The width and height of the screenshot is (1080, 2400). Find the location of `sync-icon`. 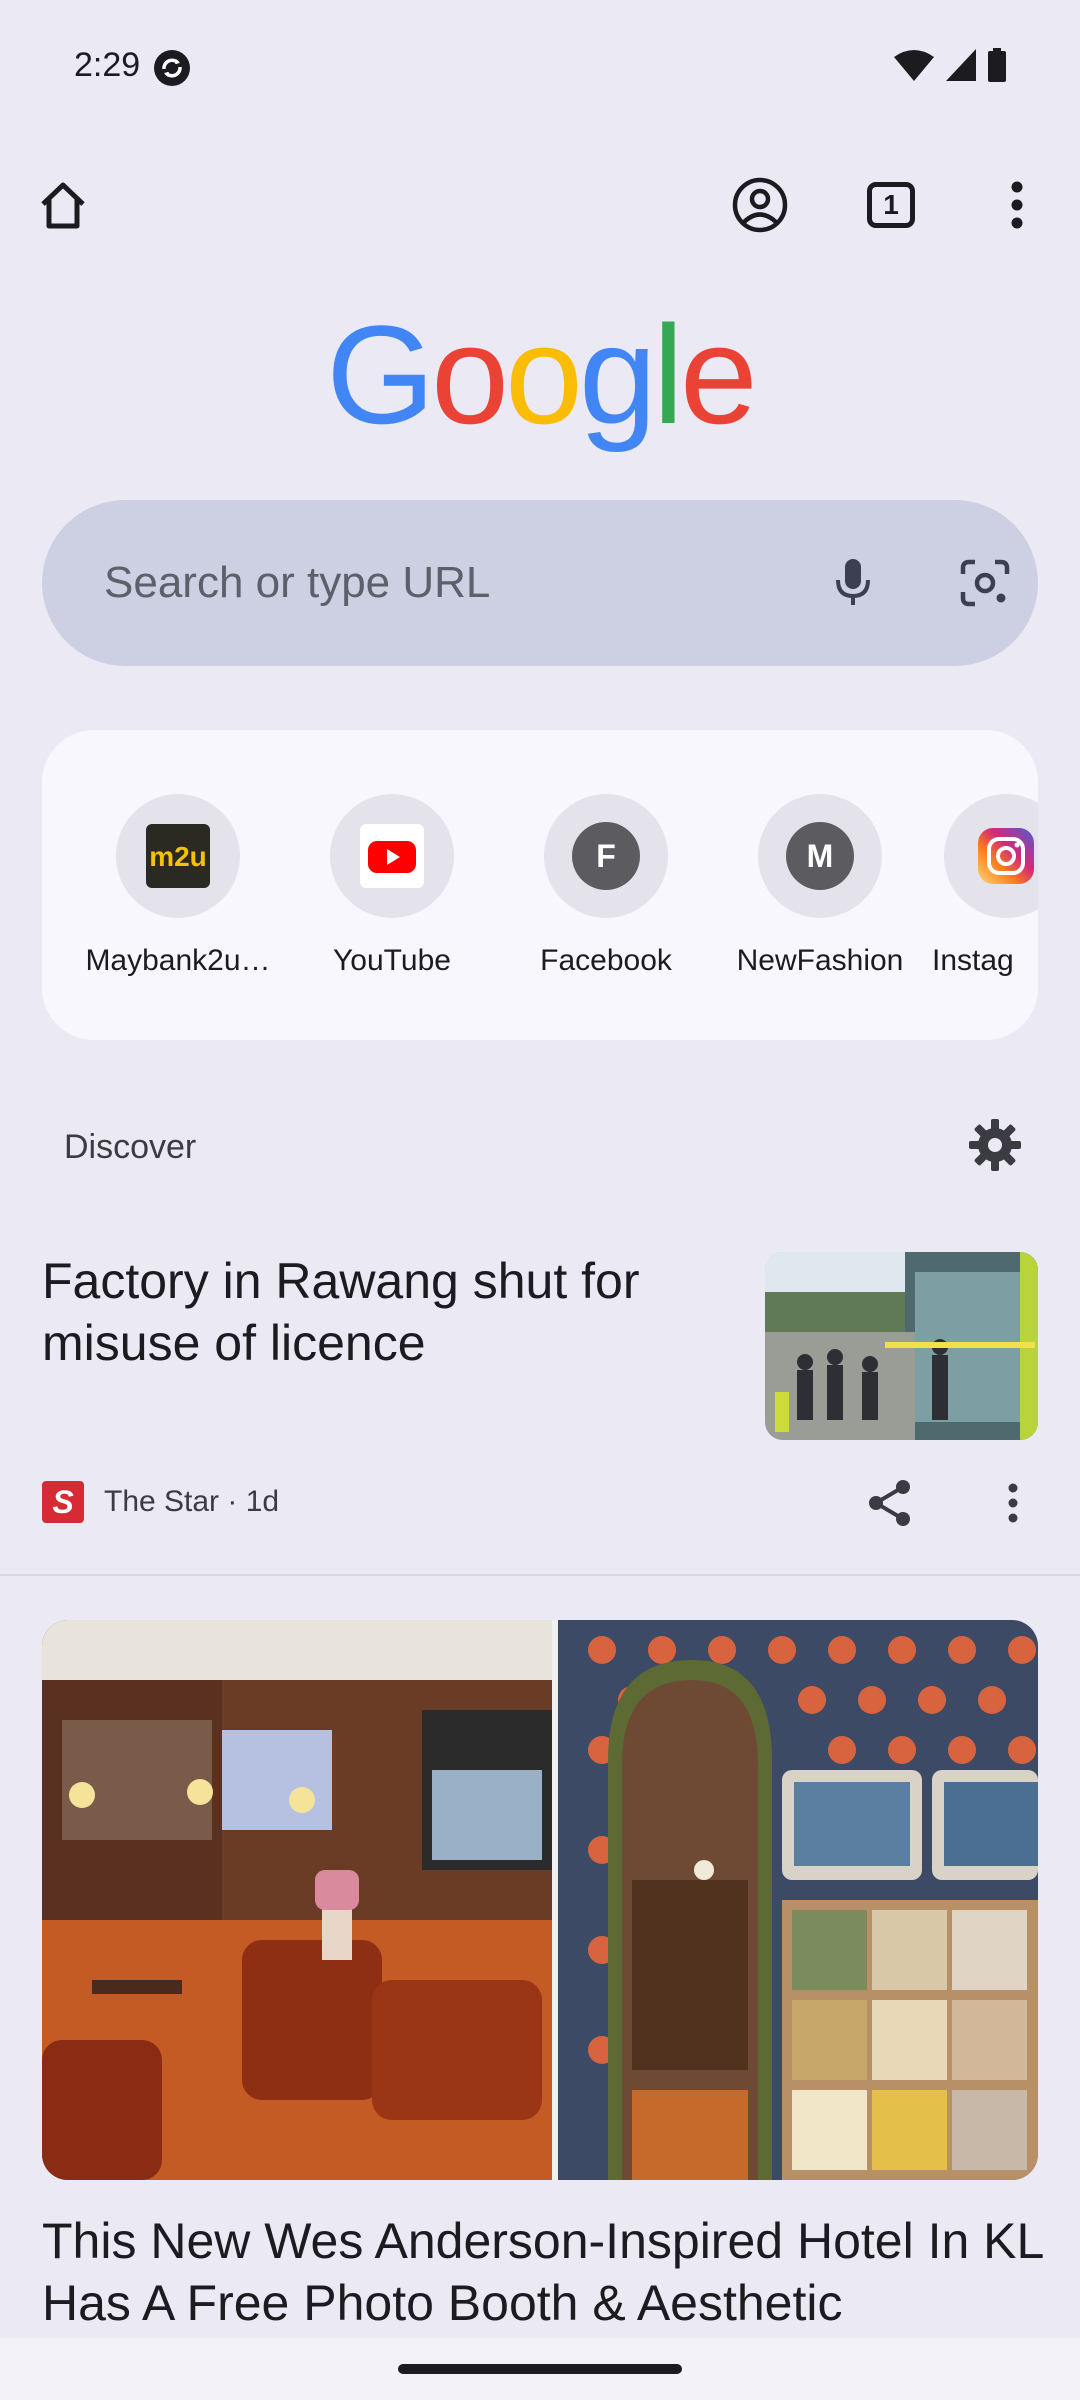

sync-icon is located at coordinates (172, 68).